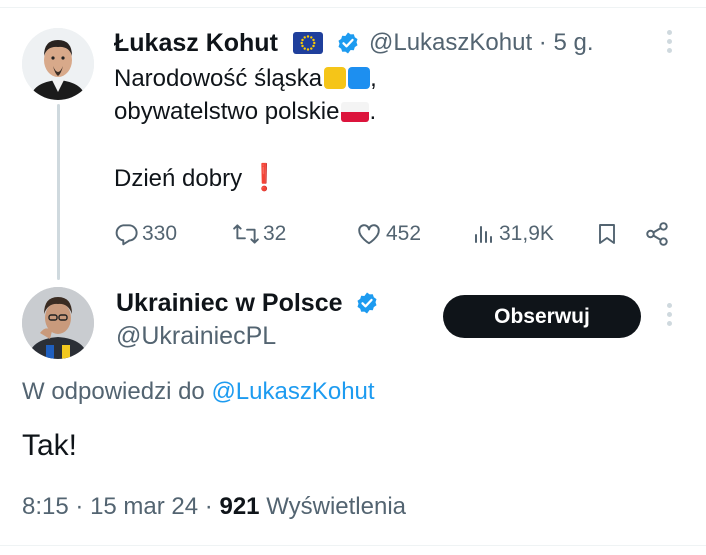 The image size is (706, 555). I want to click on tweet-line-2: obywatelstwo polskie., so click(245, 111).